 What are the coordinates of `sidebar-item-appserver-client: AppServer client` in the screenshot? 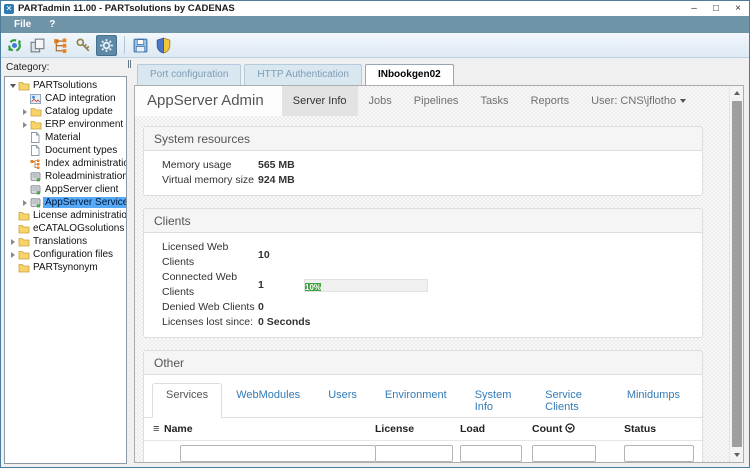 It's located at (65, 189).